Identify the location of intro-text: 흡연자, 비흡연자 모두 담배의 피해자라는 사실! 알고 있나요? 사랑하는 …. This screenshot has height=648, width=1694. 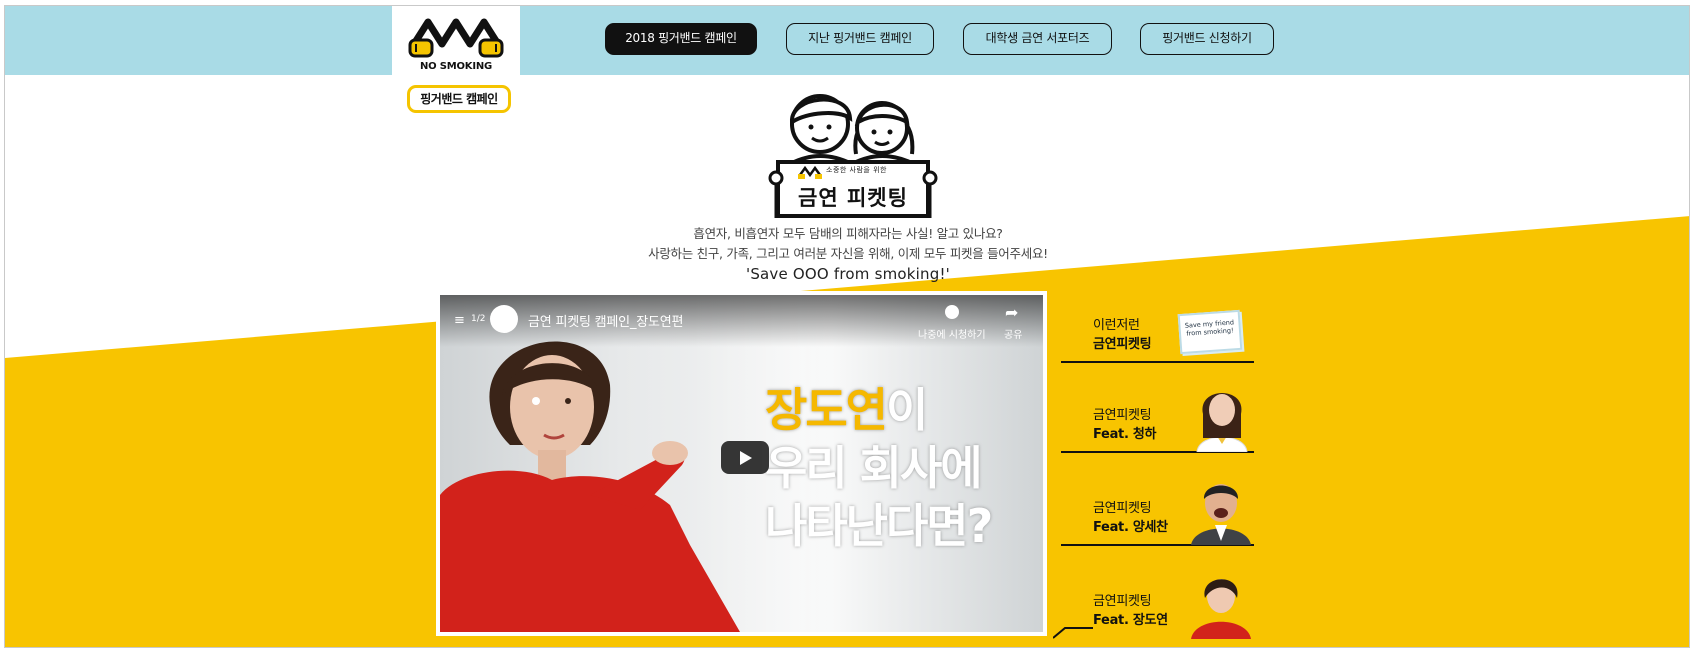
(848, 244).